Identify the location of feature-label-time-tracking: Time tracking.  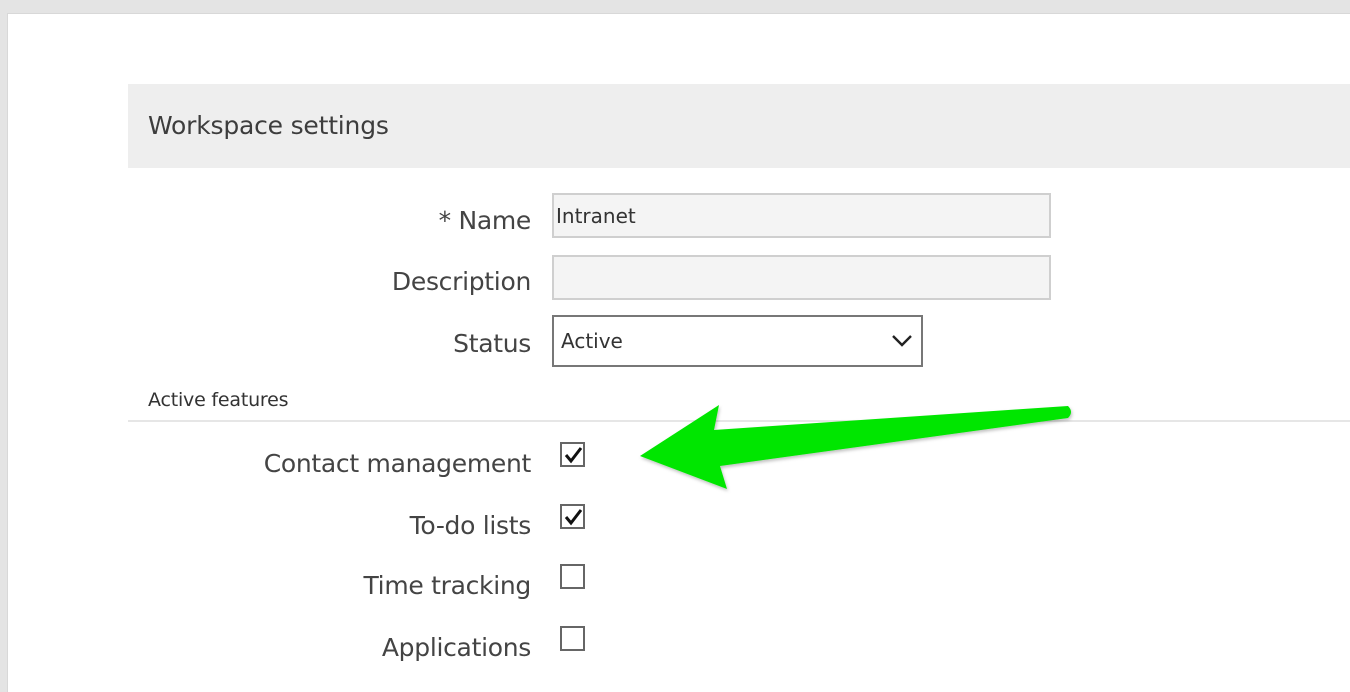
(447, 585).